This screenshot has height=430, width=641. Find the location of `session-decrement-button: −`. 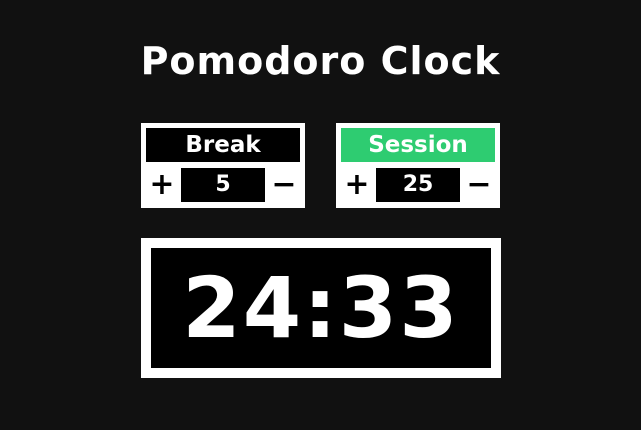

session-decrement-button: − is located at coordinates (479, 185).